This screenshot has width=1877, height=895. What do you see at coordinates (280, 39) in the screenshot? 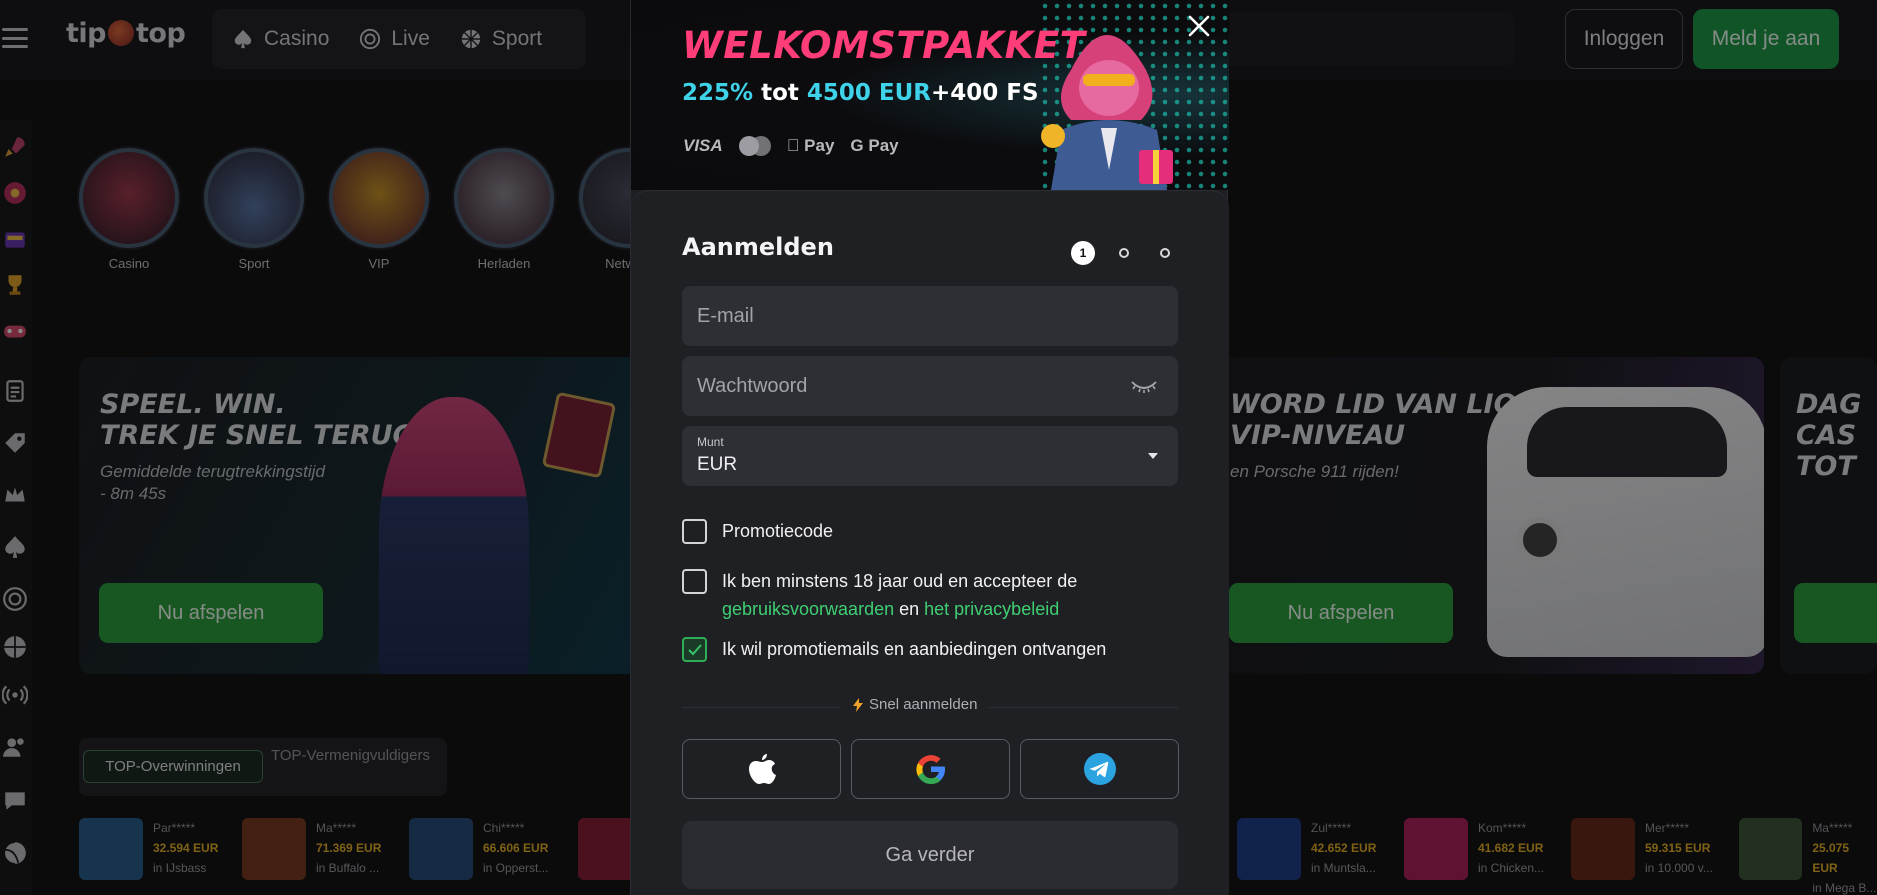
I see `nav-casino: Casino` at bounding box center [280, 39].